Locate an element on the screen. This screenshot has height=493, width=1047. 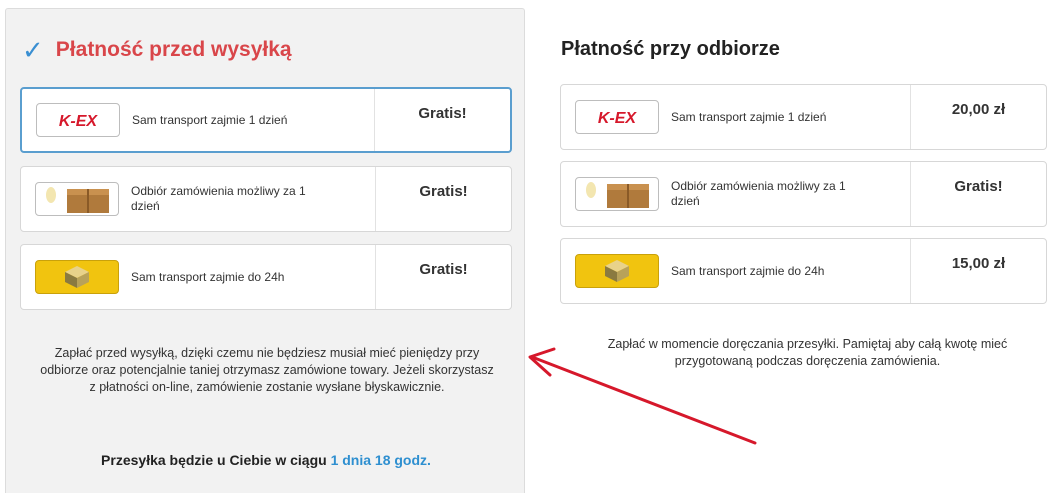
cod-option-courier: Sam transport zajmie do 24h 15,00 zł is located at coordinates (803, 271).